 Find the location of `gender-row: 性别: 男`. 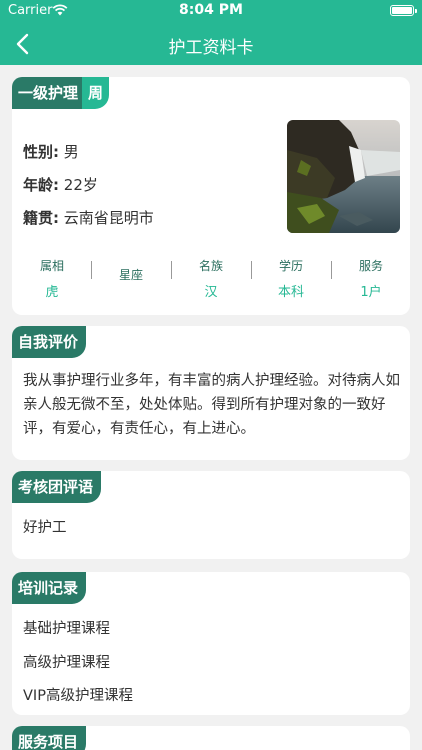

gender-row: 性别: 男 is located at coordinates (51, 151).